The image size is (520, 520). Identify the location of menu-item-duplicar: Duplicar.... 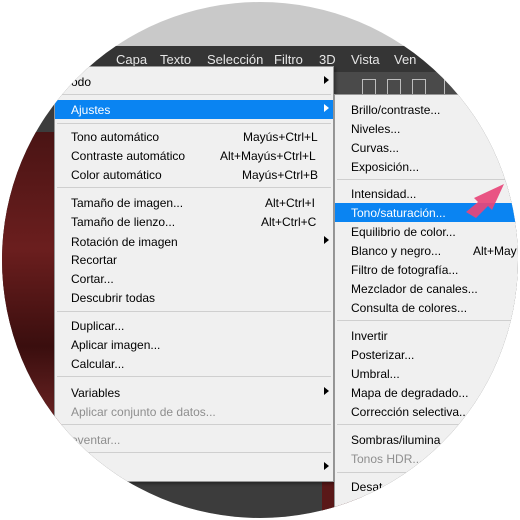
(194, 325).